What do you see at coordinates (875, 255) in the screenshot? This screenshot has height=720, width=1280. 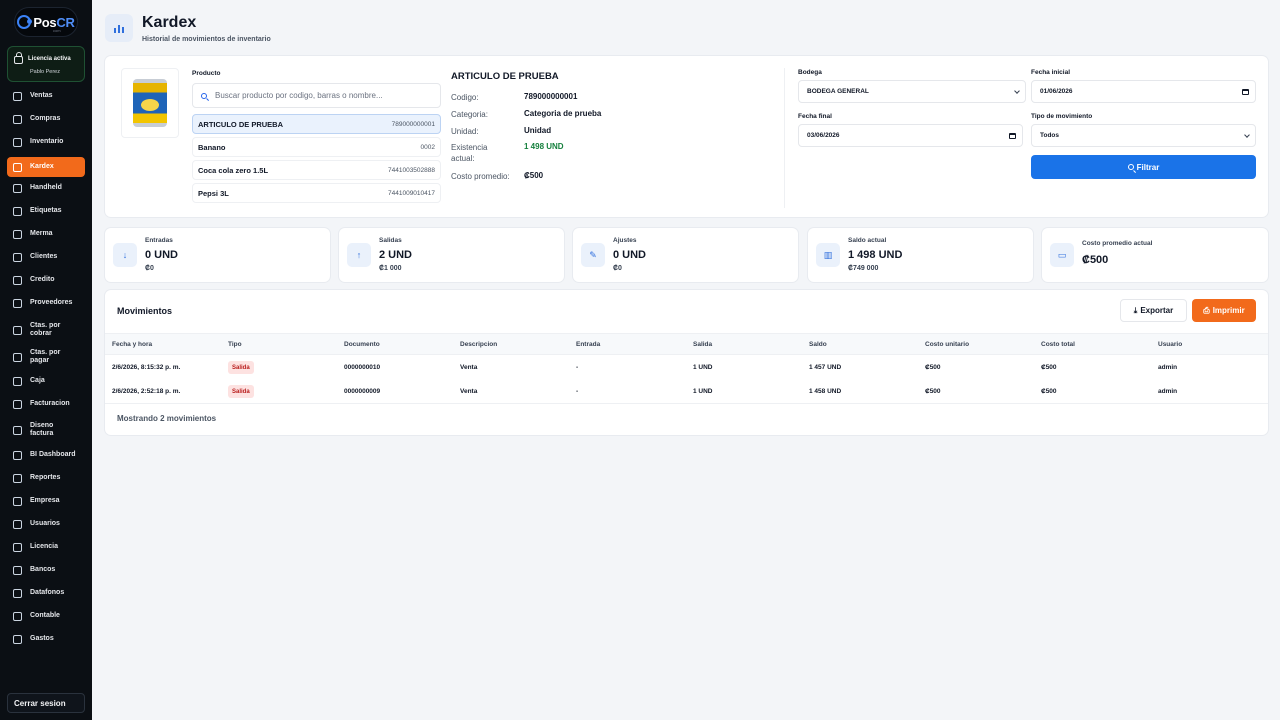 I see `stat-value: 1 498 UND` at bounding box center [875, 255].